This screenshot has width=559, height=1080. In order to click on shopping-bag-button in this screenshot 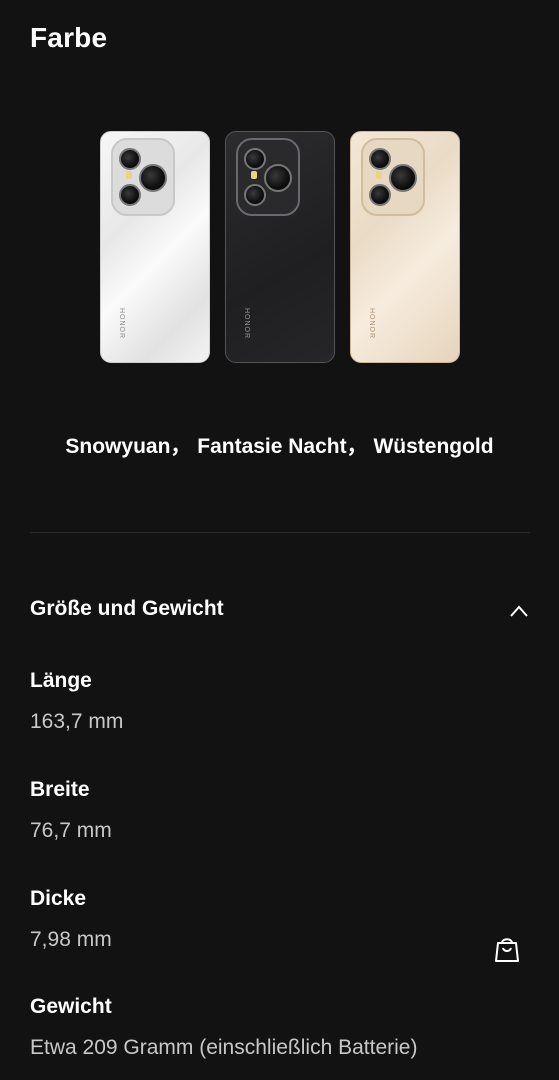, I will do `click(507, 949)`.